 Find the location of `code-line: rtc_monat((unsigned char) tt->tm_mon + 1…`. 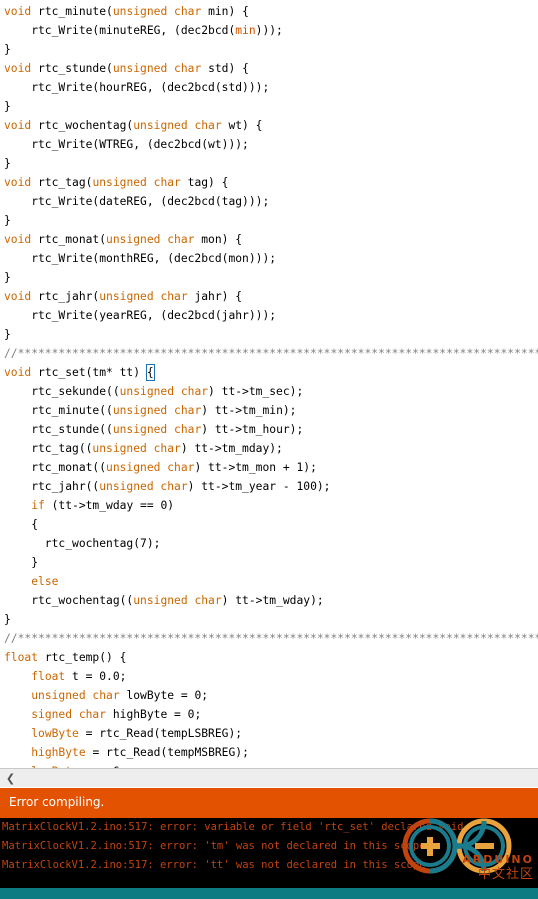

code-line: rtc_monat((unsigned char) tt->tm_mon + 1… is located at coordinates (269, 467).